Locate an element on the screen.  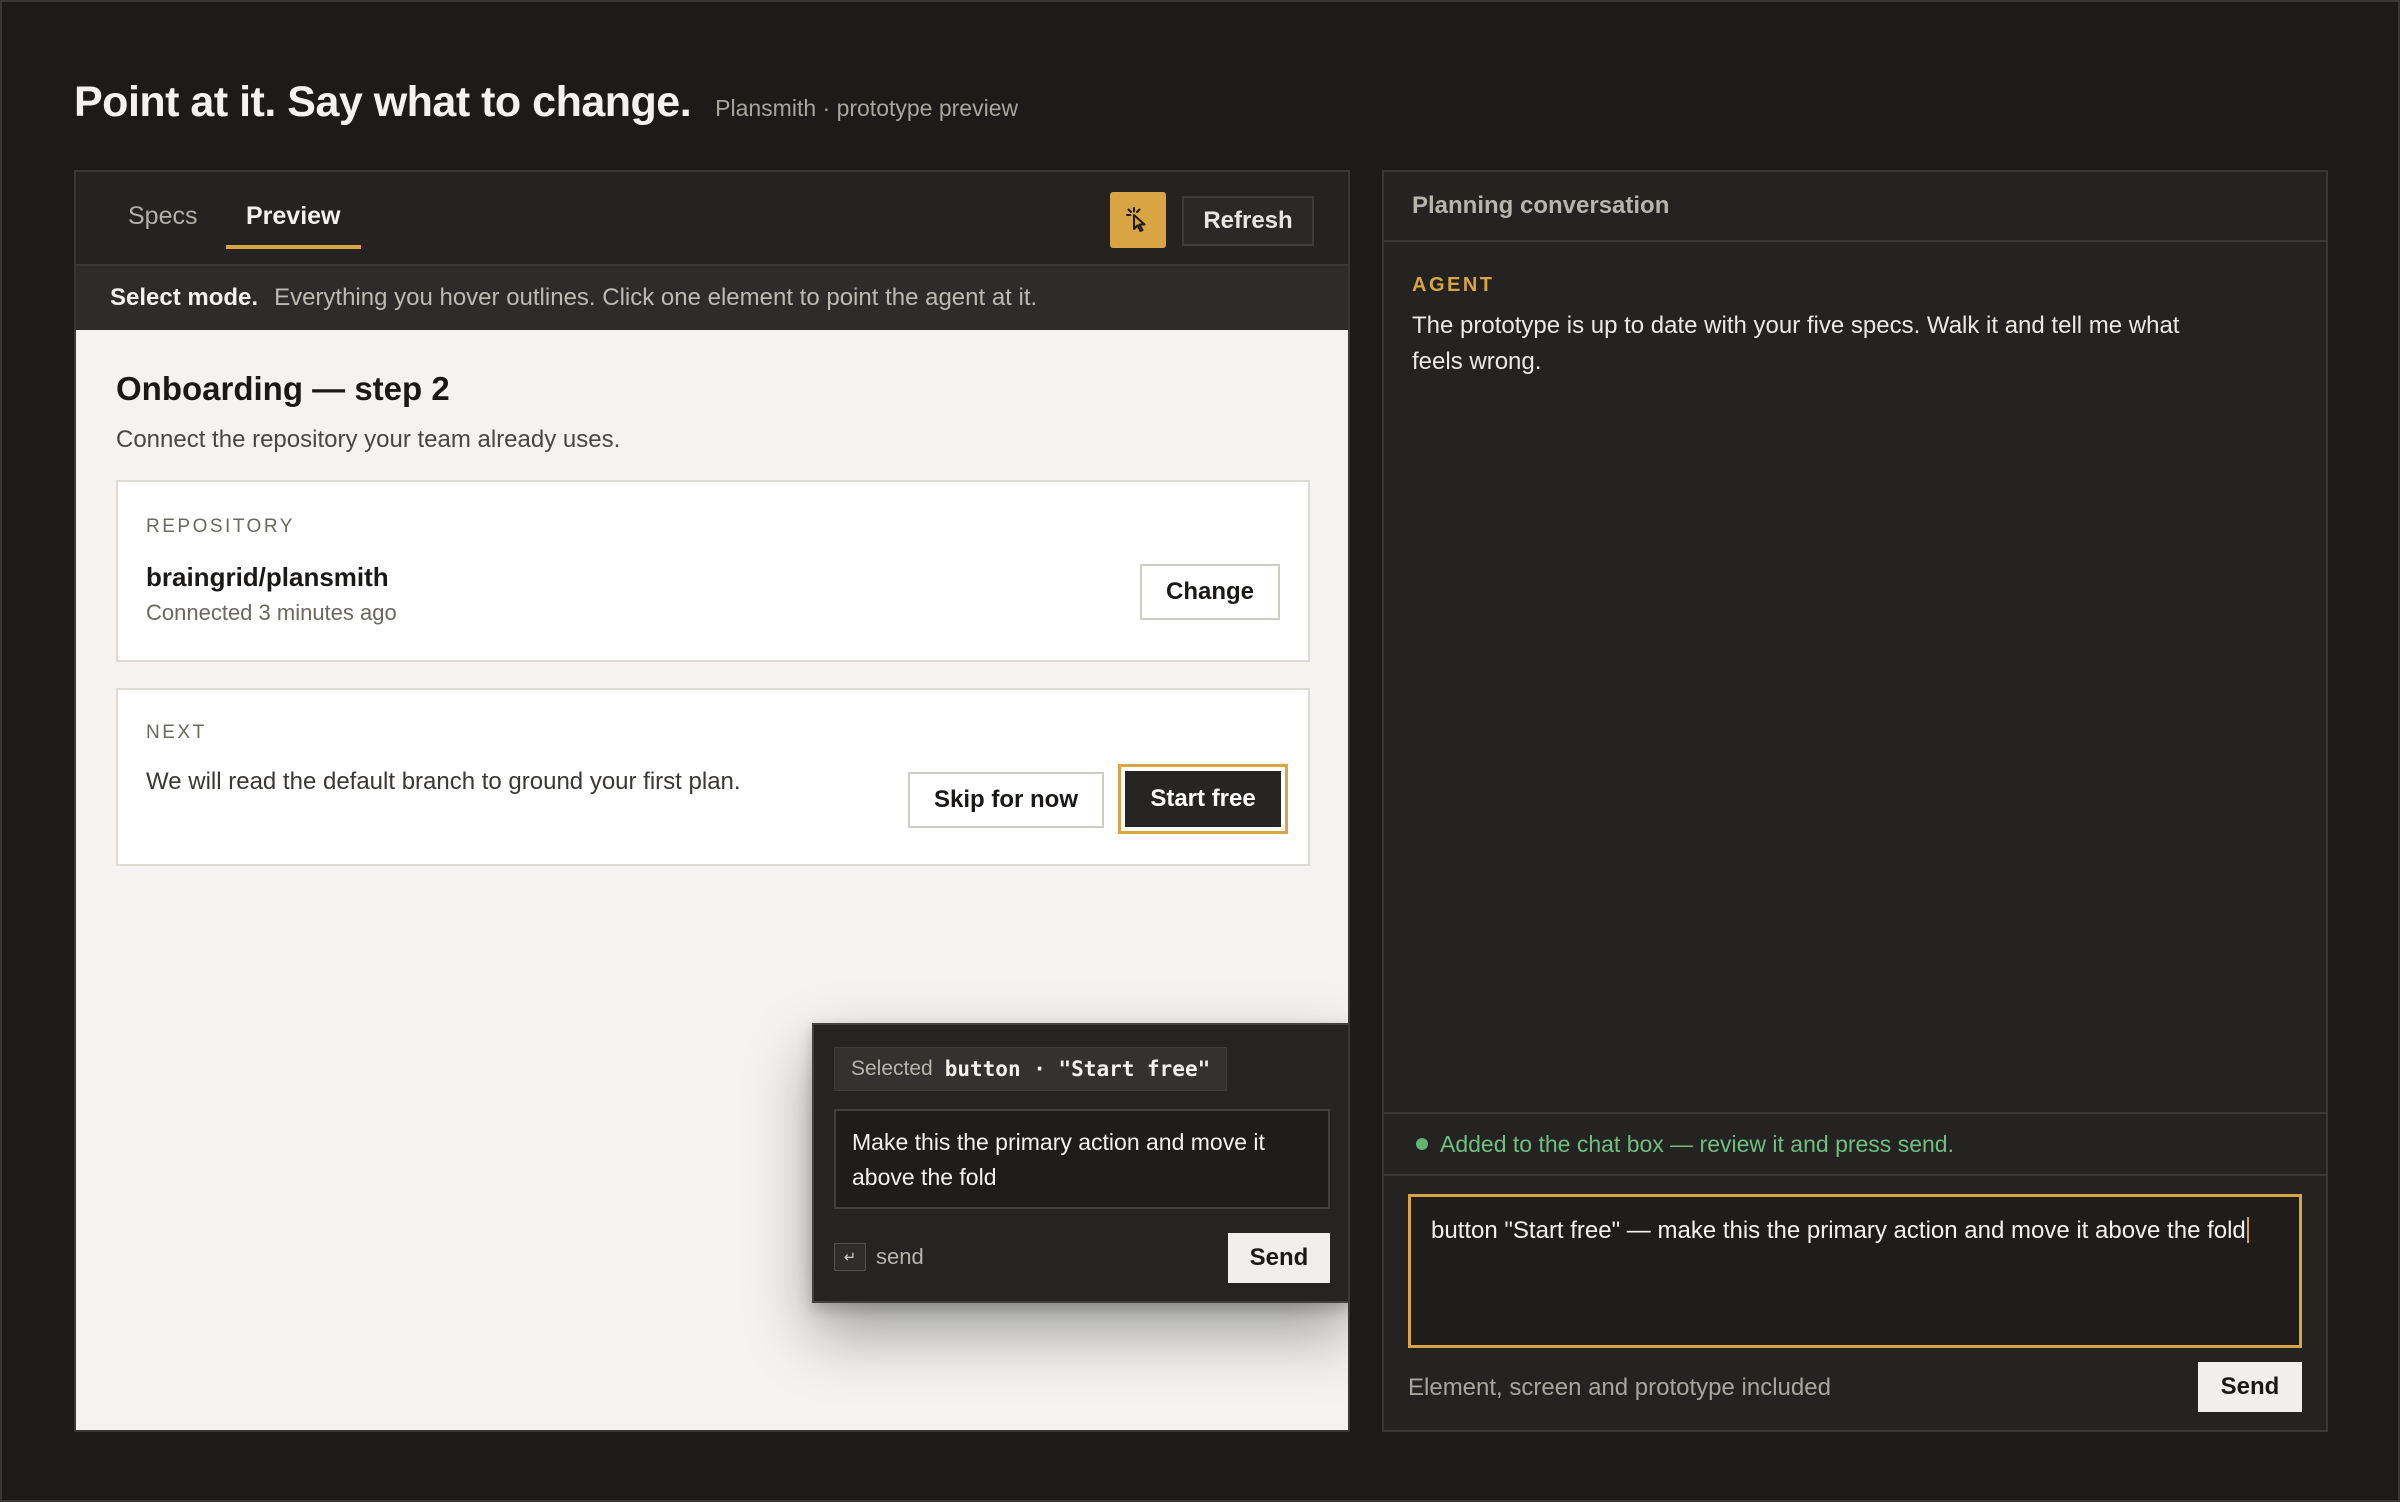
selected-element-chip: Selected button · "Start free" is located at coordinates (1031, 1069).